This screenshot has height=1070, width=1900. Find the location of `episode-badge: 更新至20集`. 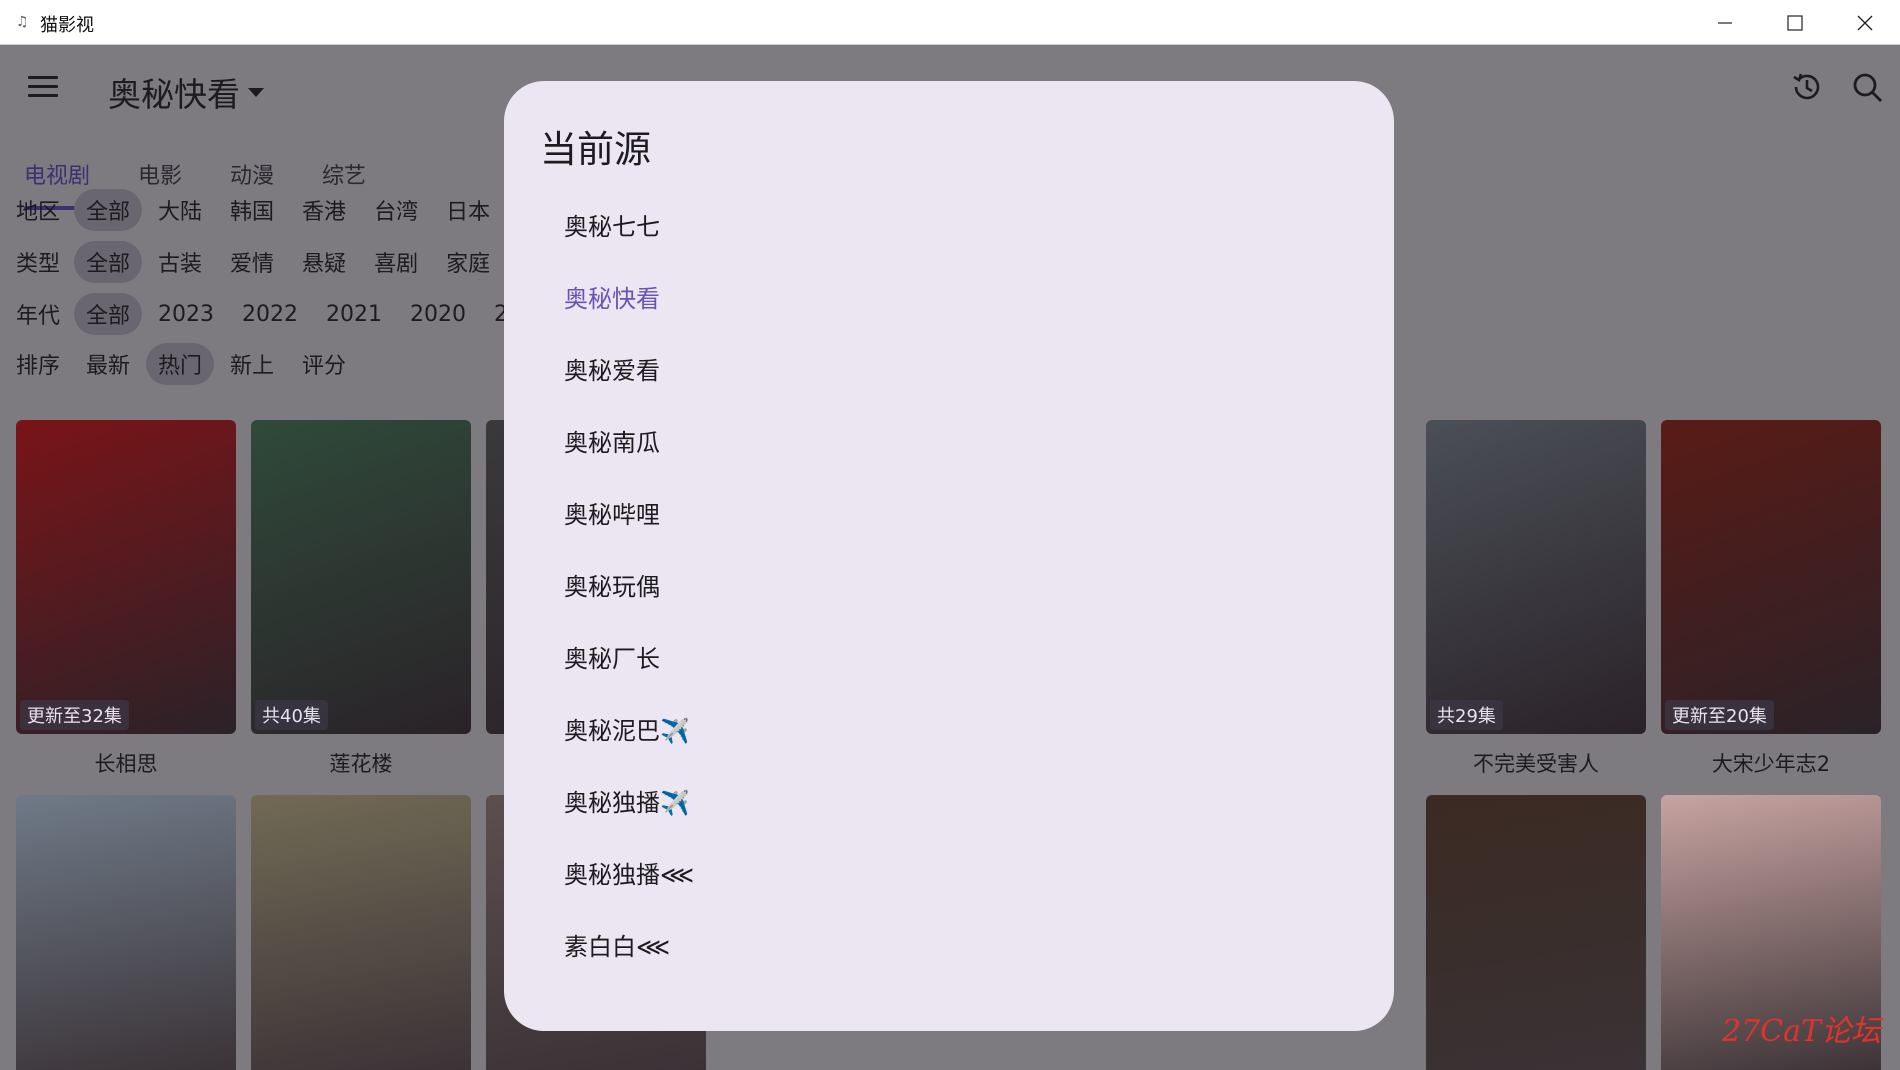

episode-badge: 更新至20集 is located at coordinates (1719, 715).